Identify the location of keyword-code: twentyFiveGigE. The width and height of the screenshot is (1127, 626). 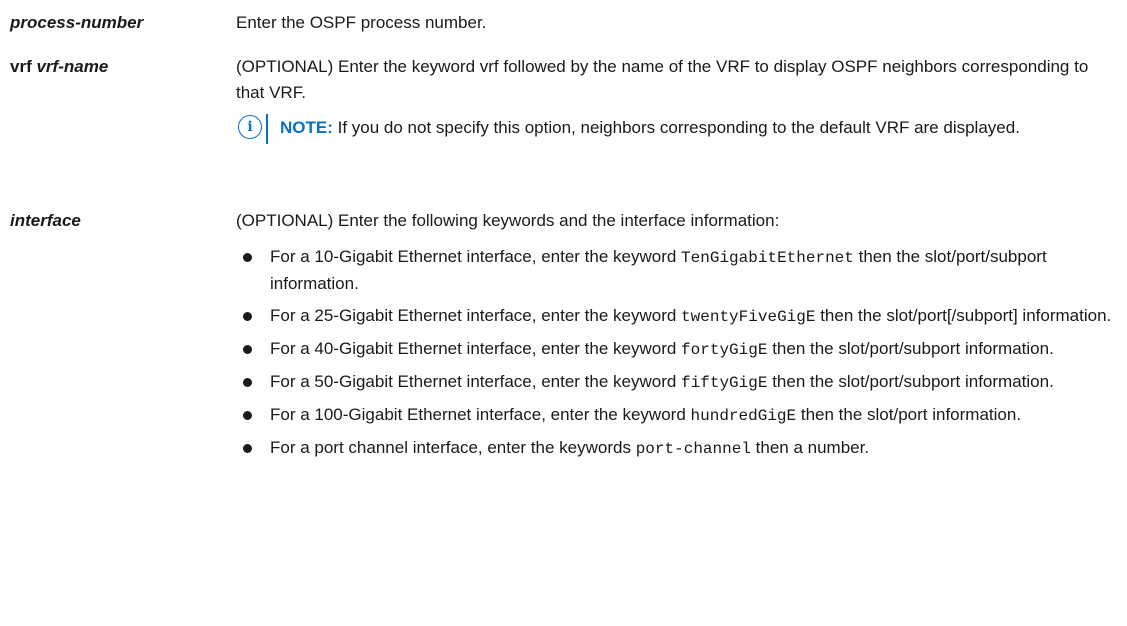
(748, 317).